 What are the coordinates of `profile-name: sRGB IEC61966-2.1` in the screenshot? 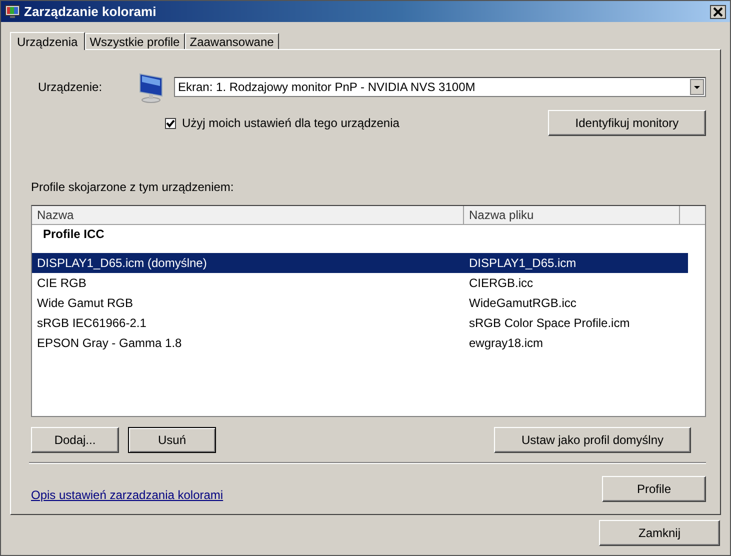 It's located at (92, 323).